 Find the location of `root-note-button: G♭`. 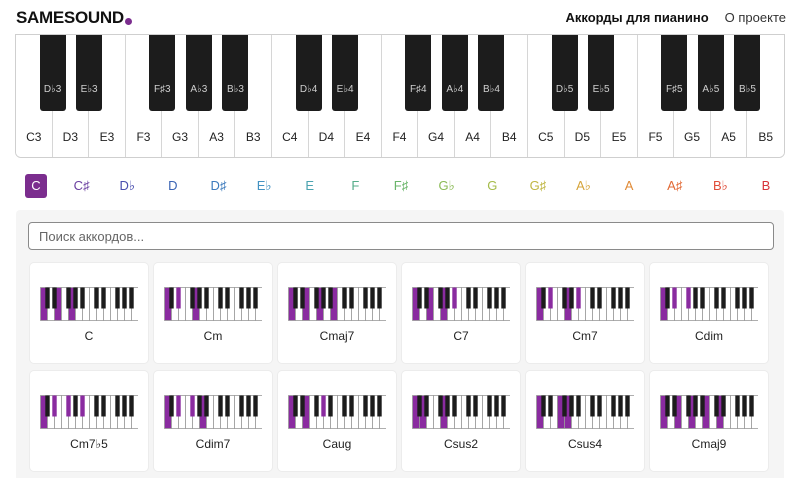

root-note-button: G♭ is located at coordinates (447, 186).